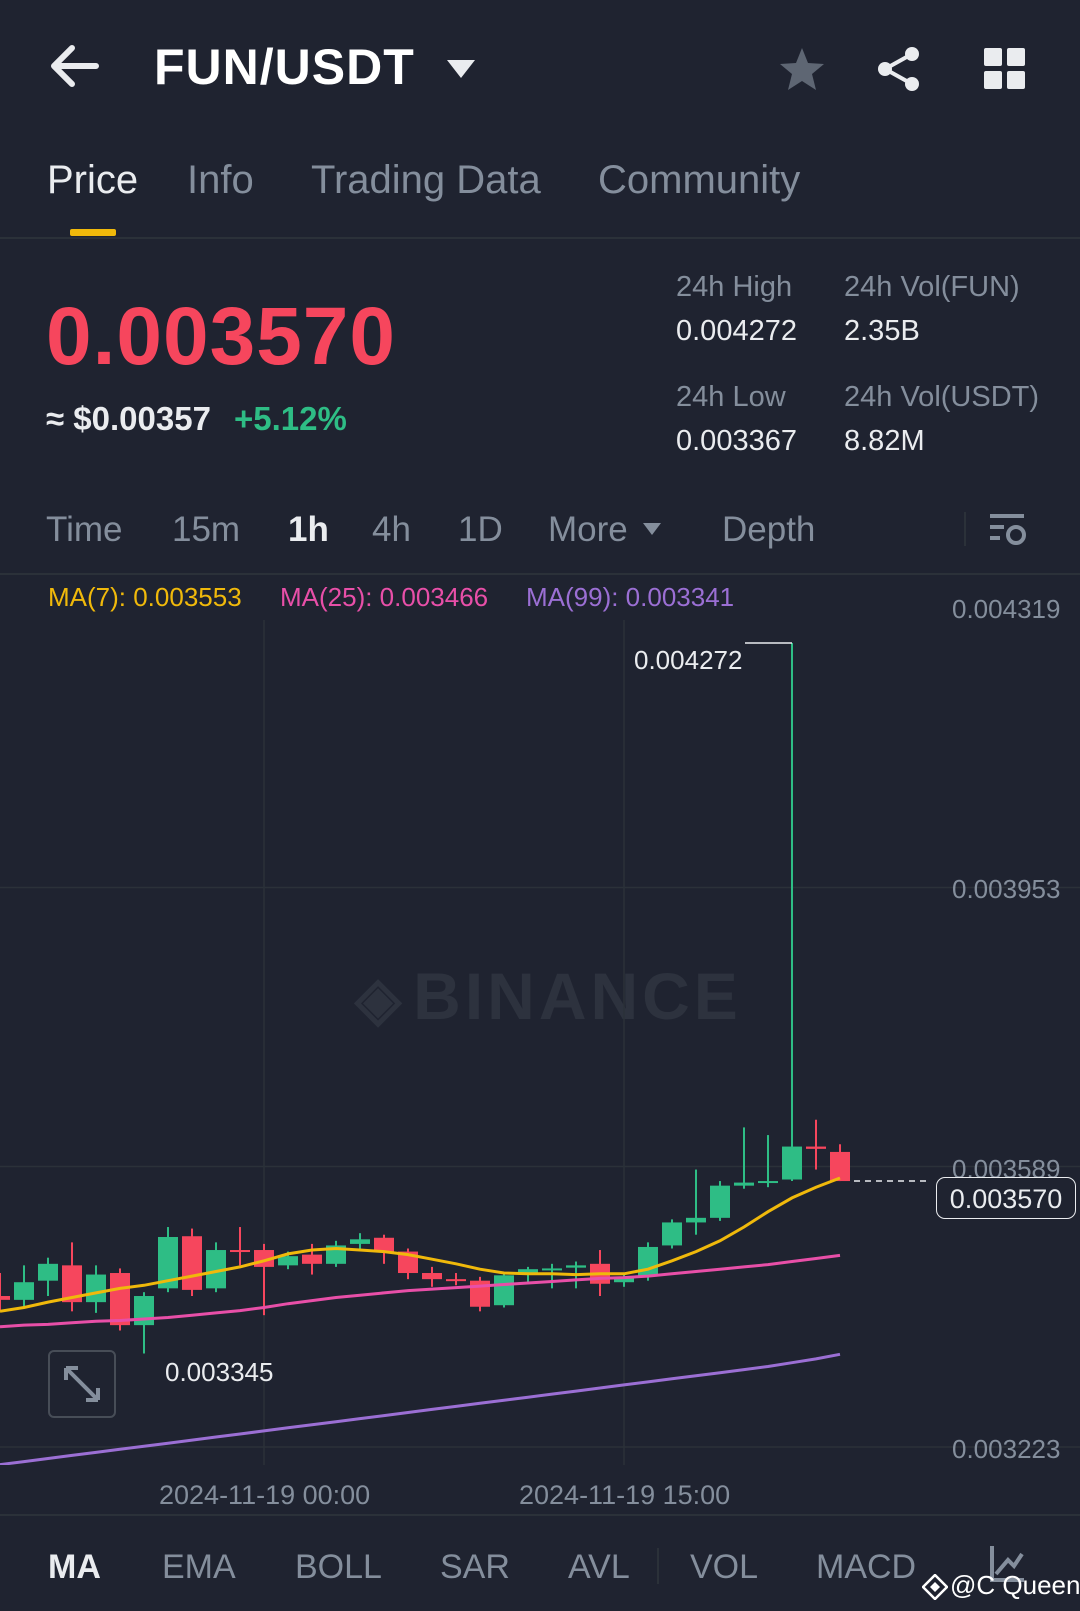 The height and width of the screenshot is (1611, 1080). I want to click on chart-settings-icon, so click(1008, 529).